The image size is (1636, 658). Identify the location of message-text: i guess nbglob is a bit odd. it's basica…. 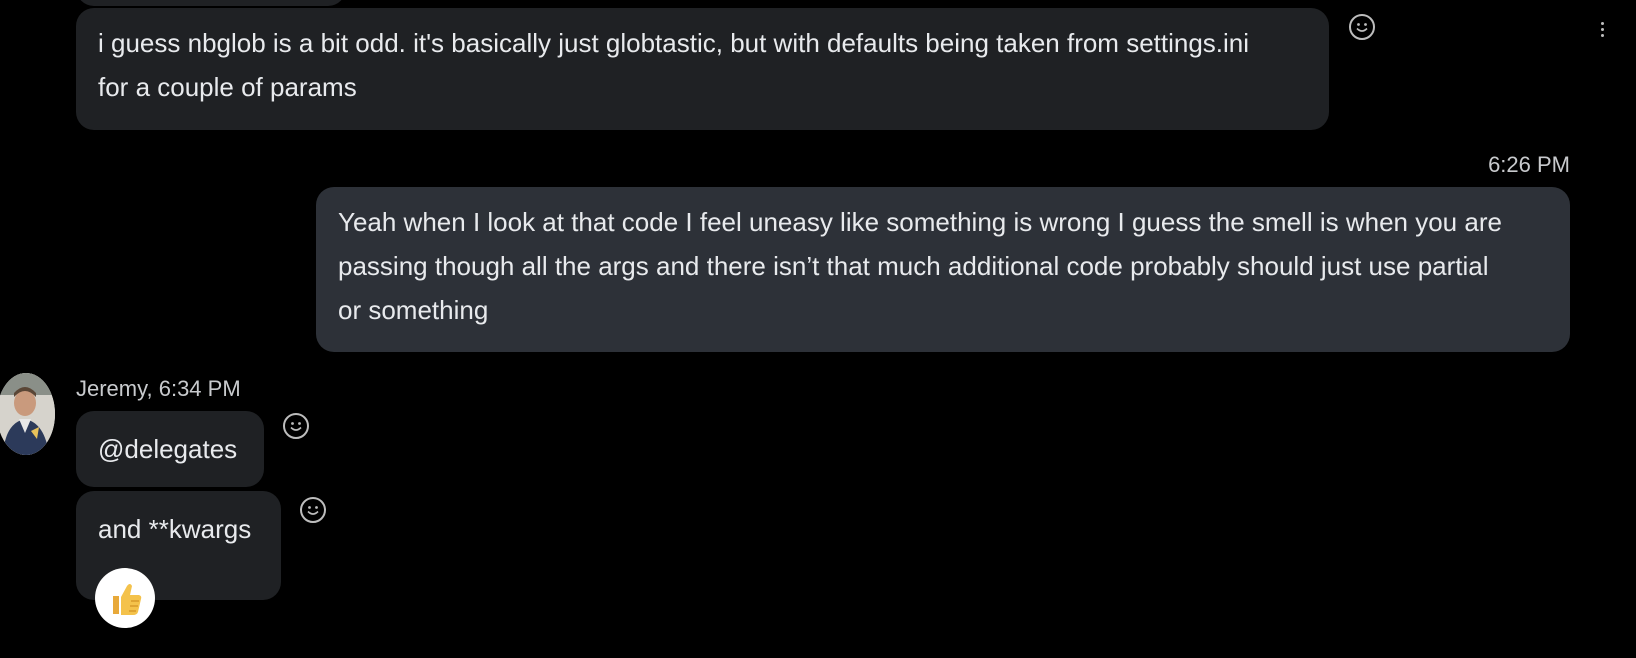
(674, 43).